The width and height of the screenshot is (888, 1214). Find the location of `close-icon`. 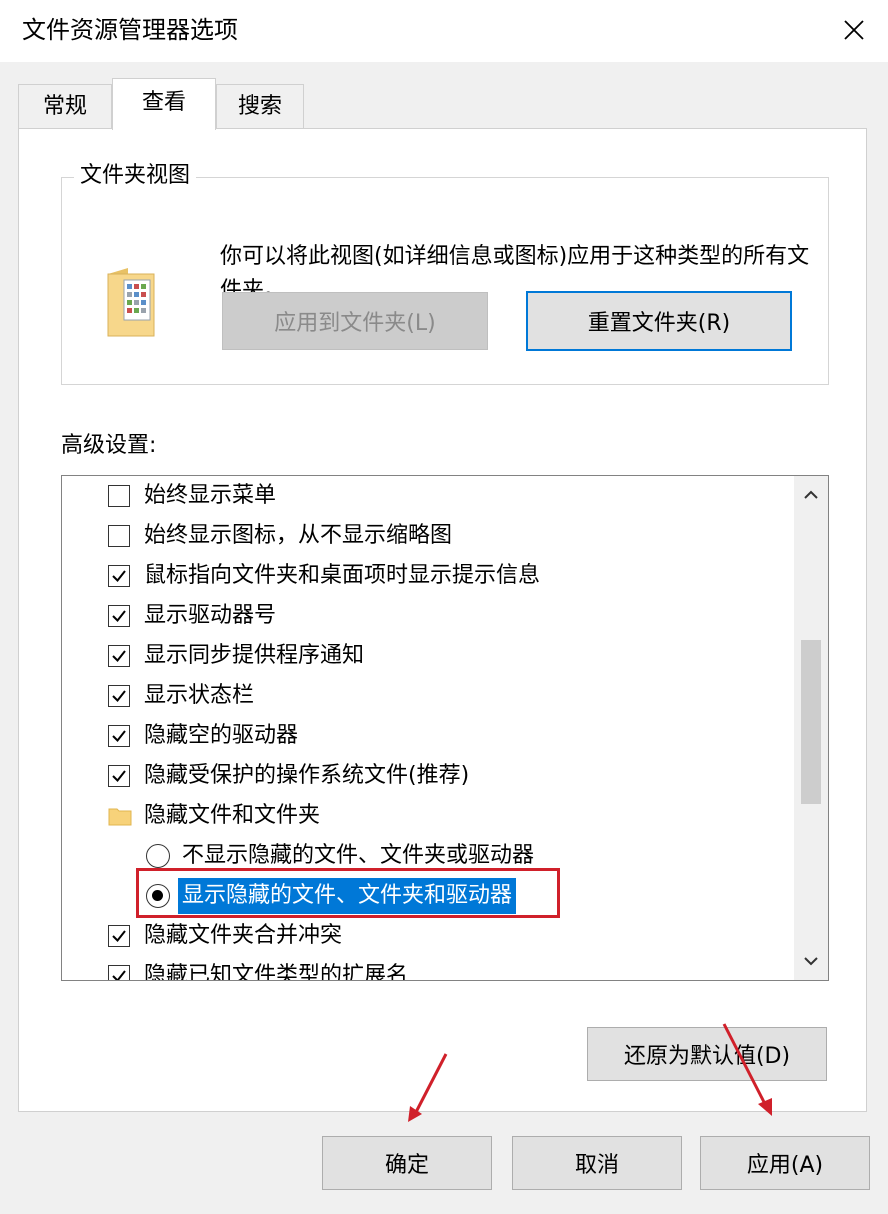

close-icon is located at coordinates (854, 30).